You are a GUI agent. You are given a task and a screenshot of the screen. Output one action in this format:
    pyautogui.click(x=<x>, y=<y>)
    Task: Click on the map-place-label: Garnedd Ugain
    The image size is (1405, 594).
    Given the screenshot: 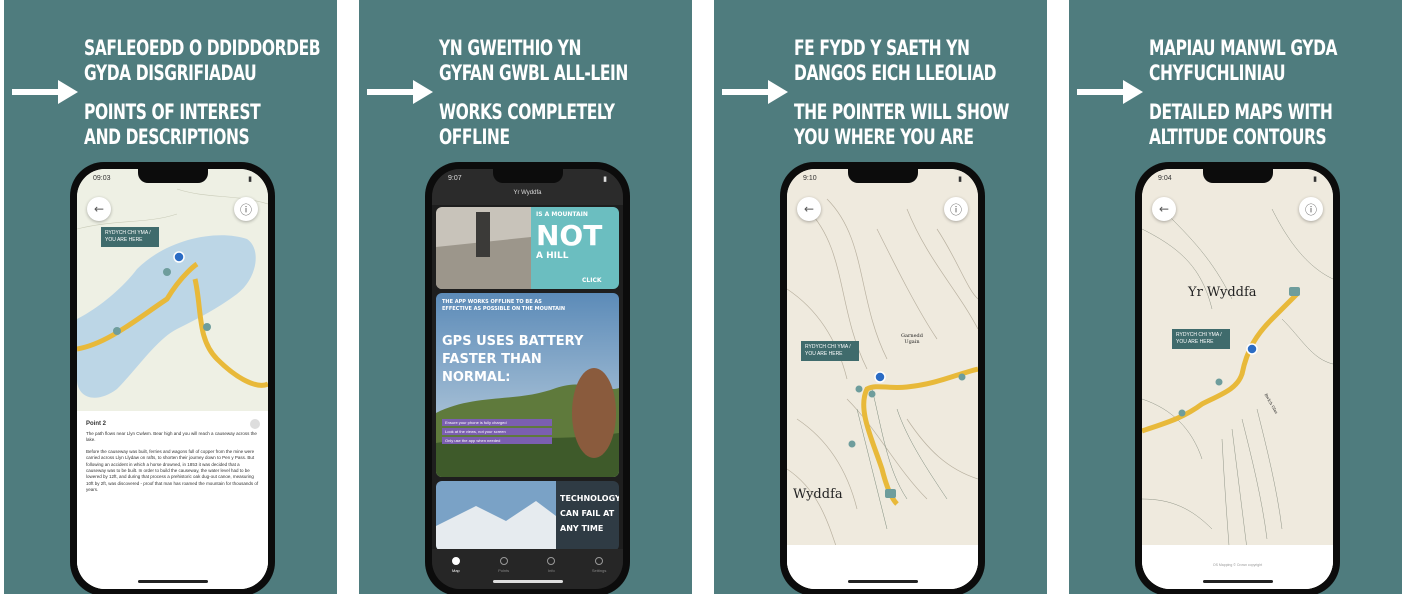 What is the action you would take?
    pyautogui.click(x=912, y=339)
    